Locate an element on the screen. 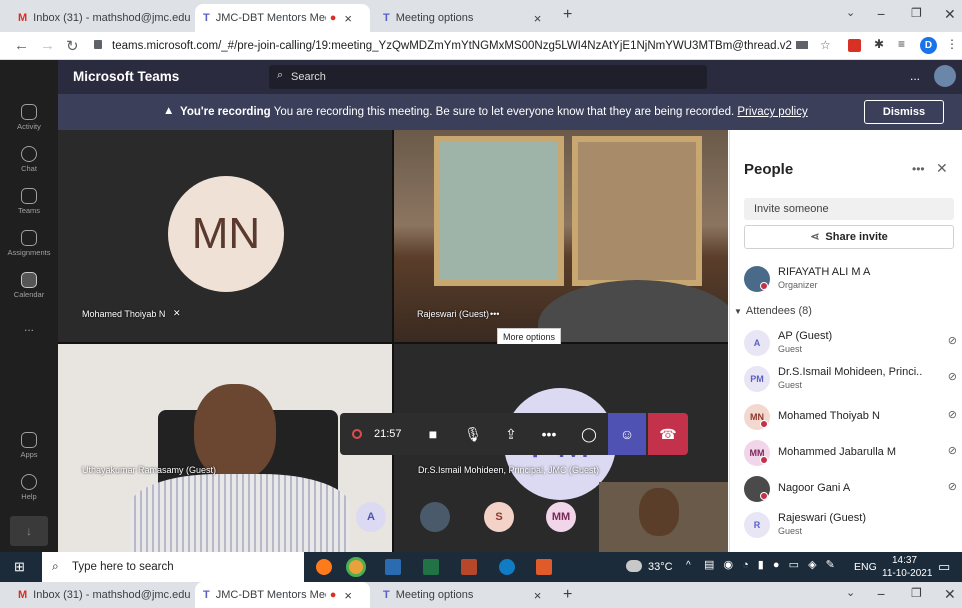 This screenshot has height=608, width=962. download-icon: ↓ is located at coordinates (29, 531).